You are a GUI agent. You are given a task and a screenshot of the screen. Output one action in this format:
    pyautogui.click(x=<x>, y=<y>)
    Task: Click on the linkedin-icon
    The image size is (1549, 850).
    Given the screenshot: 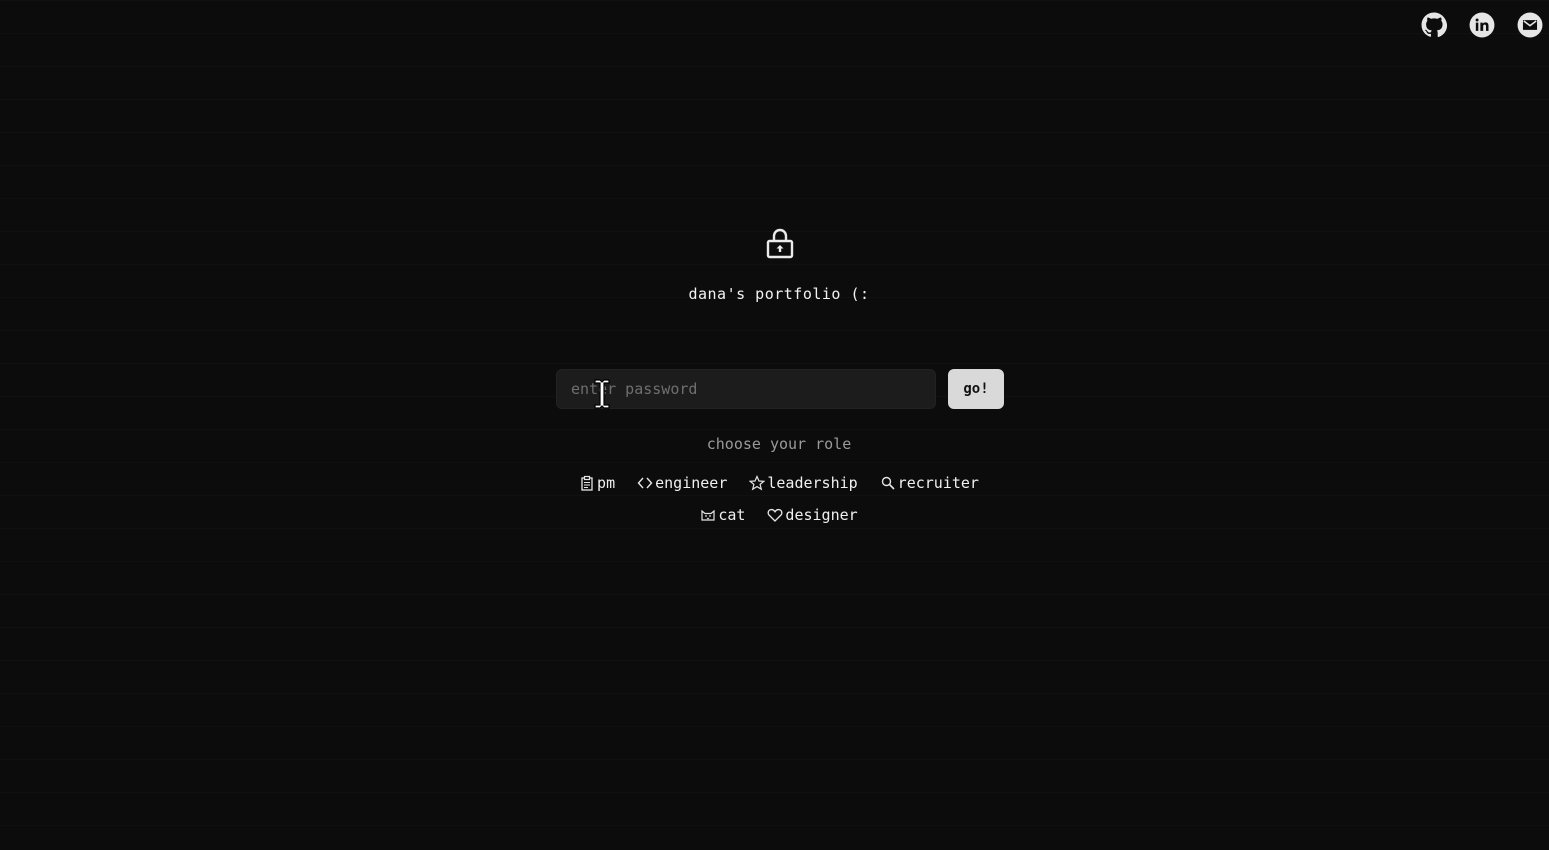 What is the action you would take?
    pyautogui.click(x=1482, y=25)
    